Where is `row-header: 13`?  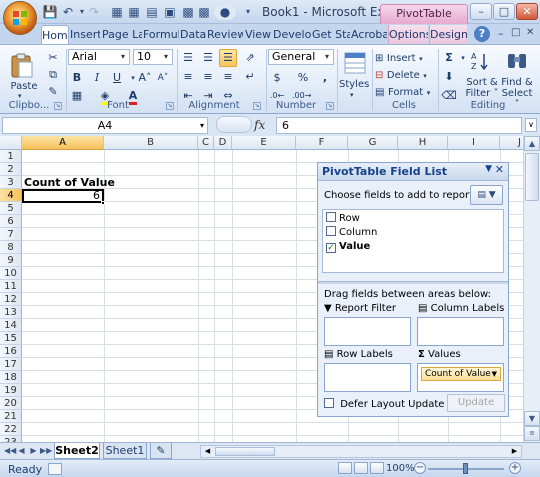
row-header: 13 is located at coordinates (11, 312).